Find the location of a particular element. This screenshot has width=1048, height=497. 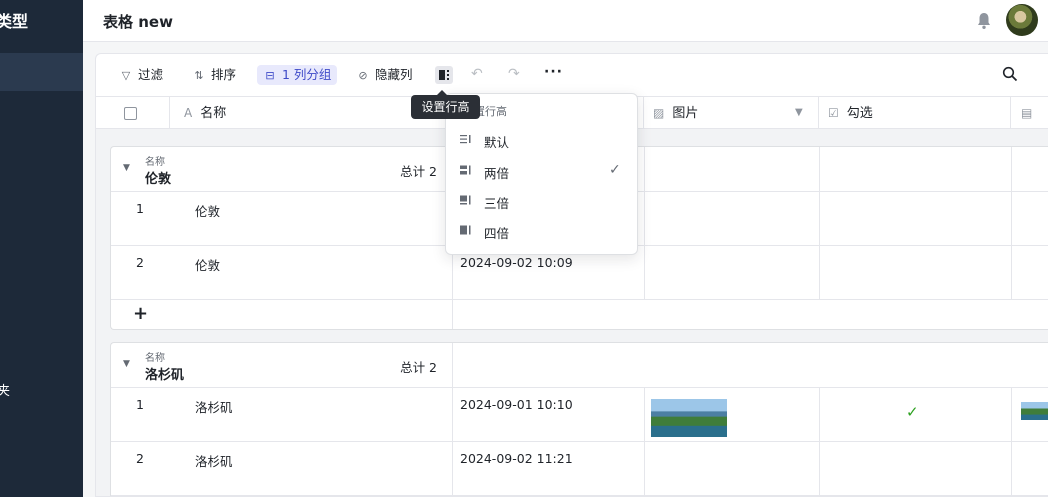

cell-image-thumbnail is located at coordinates (689, 418).